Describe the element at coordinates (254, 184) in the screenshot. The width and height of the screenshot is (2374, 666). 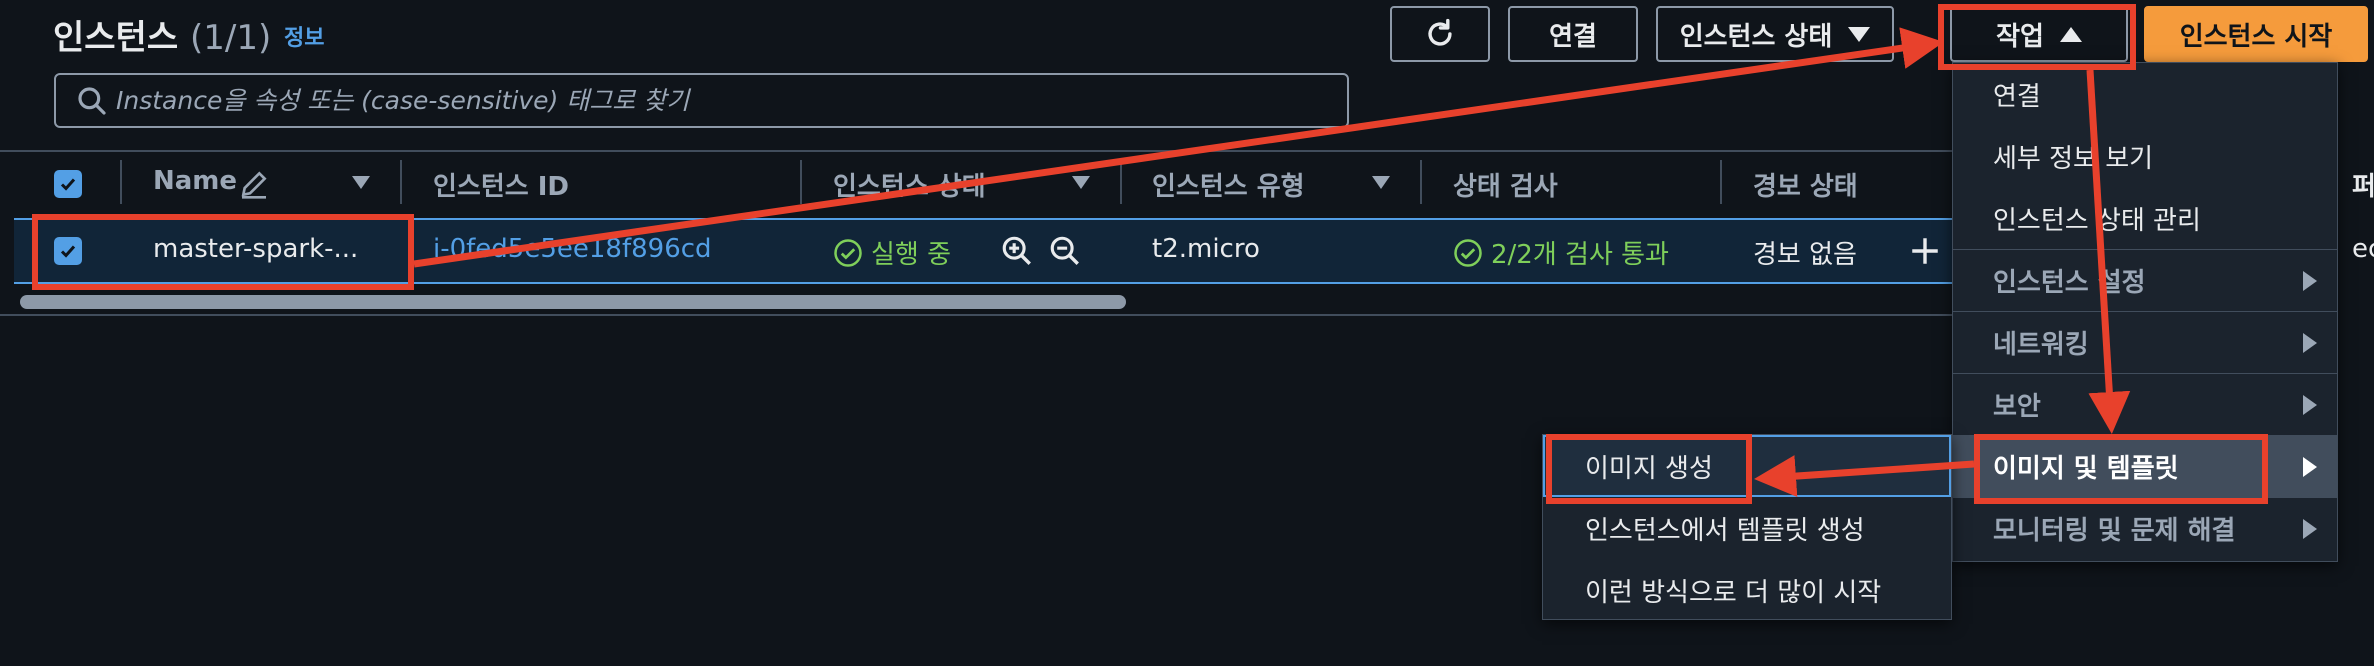
I see `edit-pencil-icon` at that location.